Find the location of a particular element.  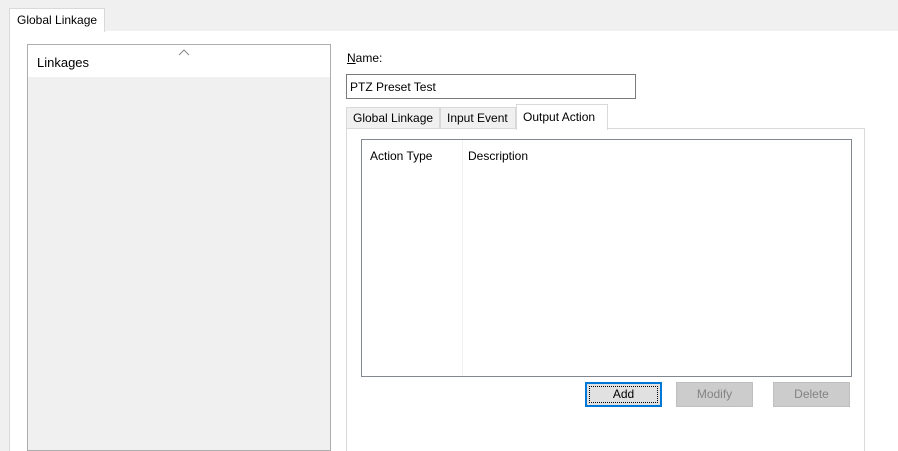

top-tab-label: Global Linkage is located at coordinates (57, 20).